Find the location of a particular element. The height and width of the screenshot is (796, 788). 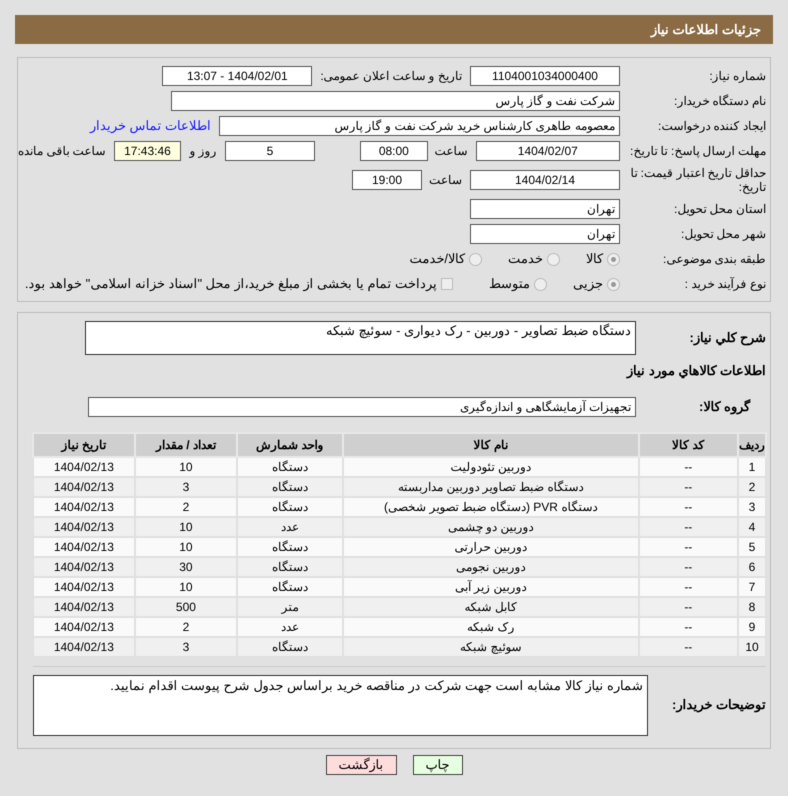

table-cell: 10 is located at coordinates (752, 646).